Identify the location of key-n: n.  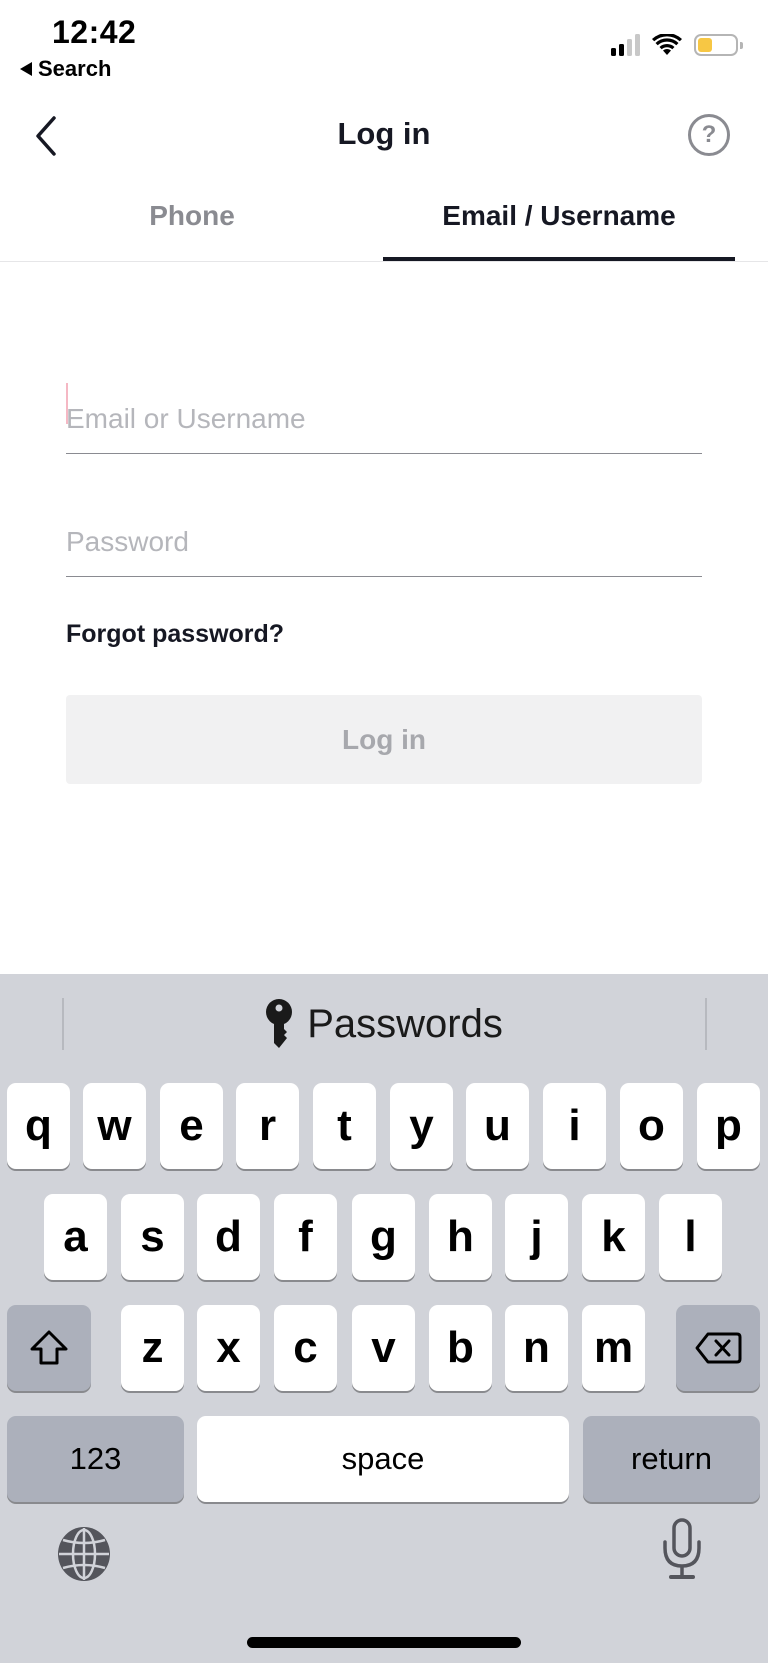
(536, 1348).